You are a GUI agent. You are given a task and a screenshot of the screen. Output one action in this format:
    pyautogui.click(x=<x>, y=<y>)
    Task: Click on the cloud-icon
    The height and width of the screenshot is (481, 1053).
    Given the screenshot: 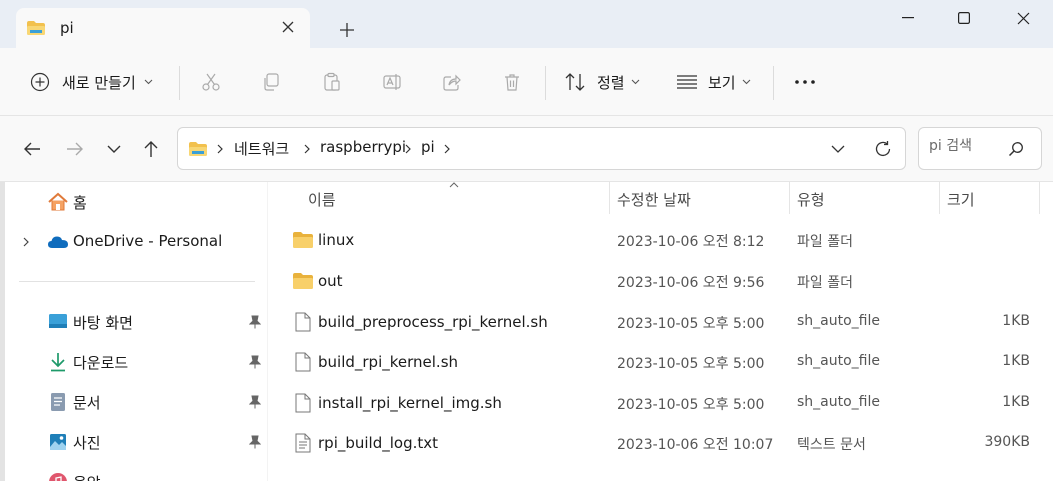 What is the action you would take?
    pyautogui.click(x=58, y=242)
    